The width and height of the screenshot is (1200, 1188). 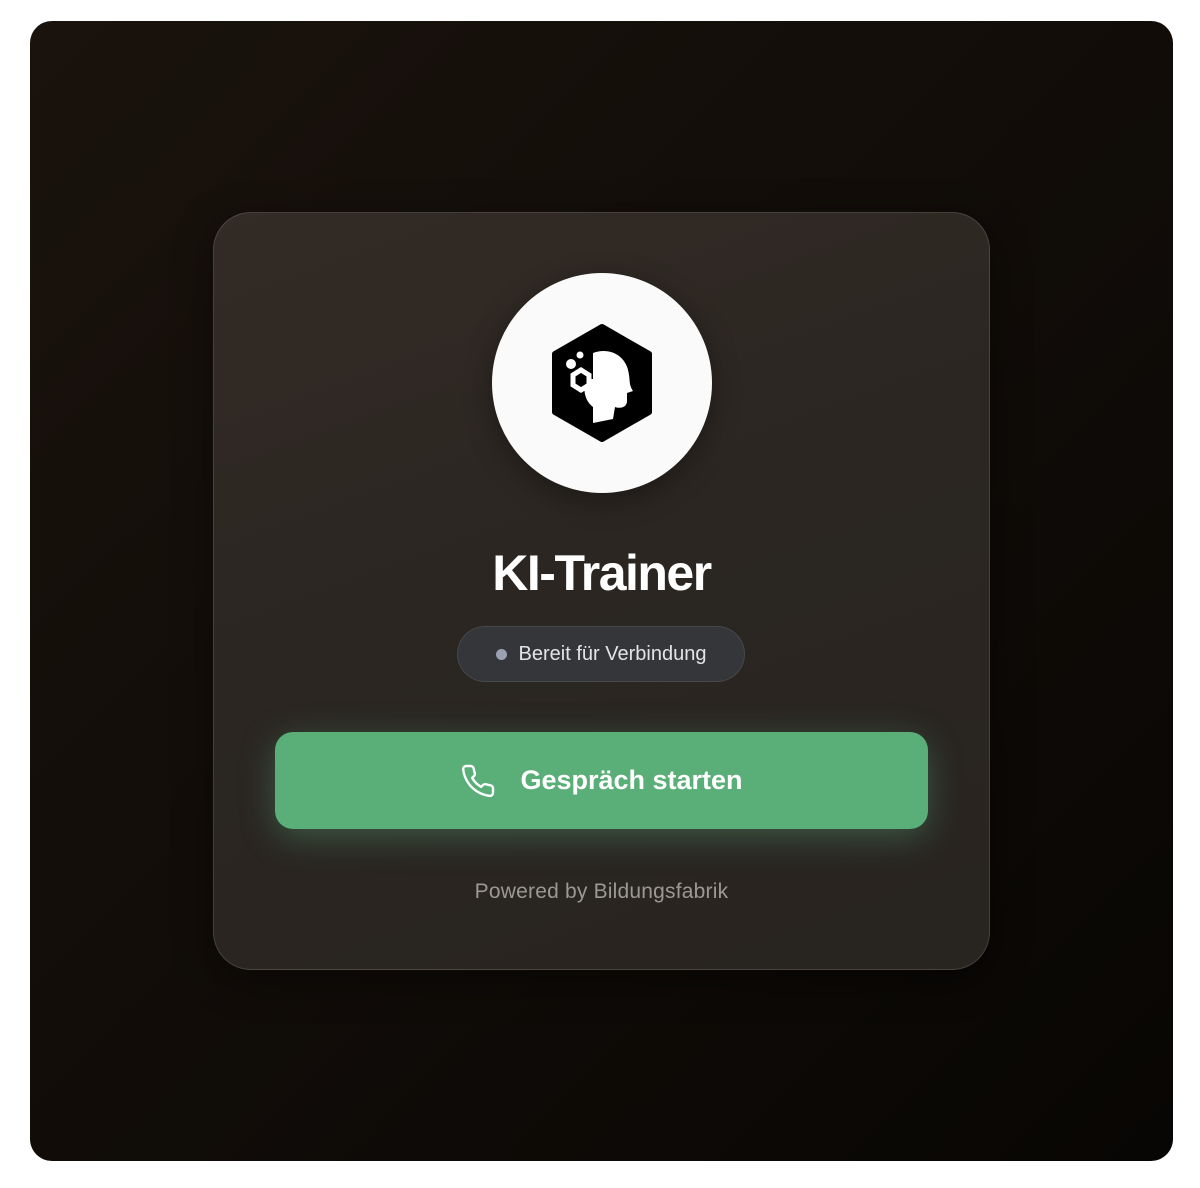 What do you see at coordinates (501, 654) in the screenshot?
I see `status-dot-icon` at bounding box center [501, 654].